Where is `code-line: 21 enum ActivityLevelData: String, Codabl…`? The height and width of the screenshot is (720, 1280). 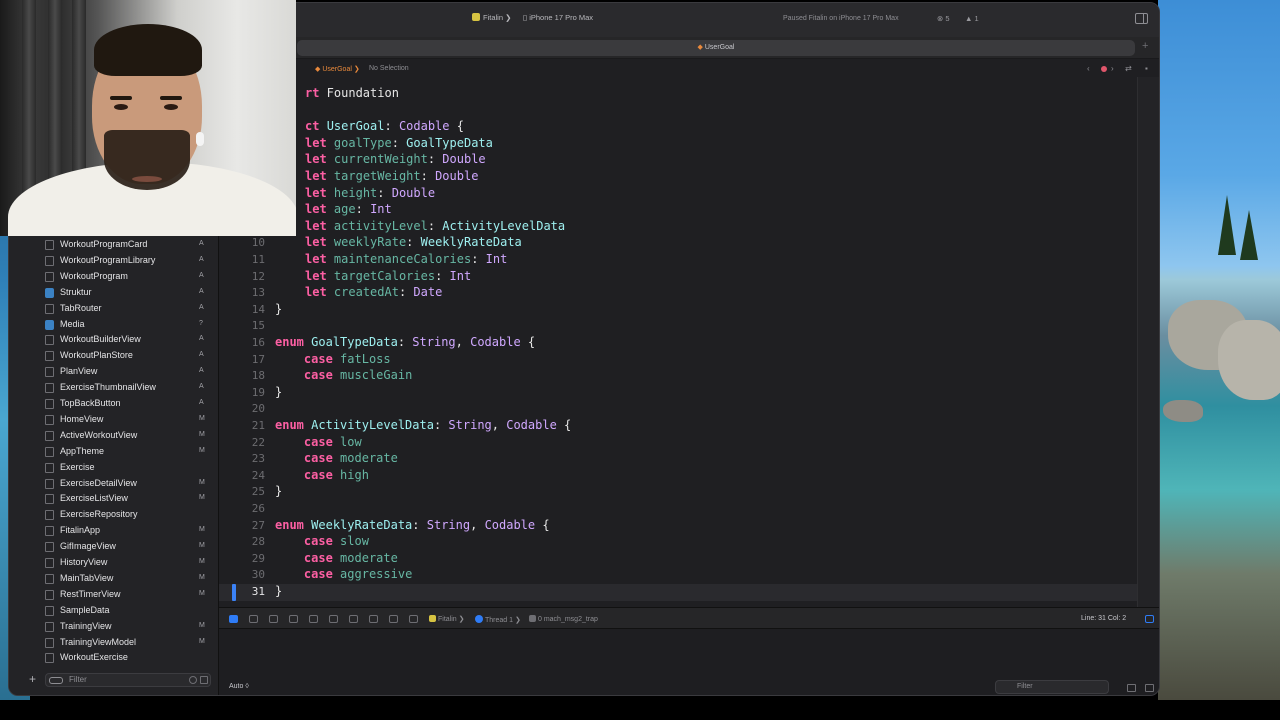 code-line: 21 enum ActivityLevelData: String, Codabl… is located at coordinates (678, 426).